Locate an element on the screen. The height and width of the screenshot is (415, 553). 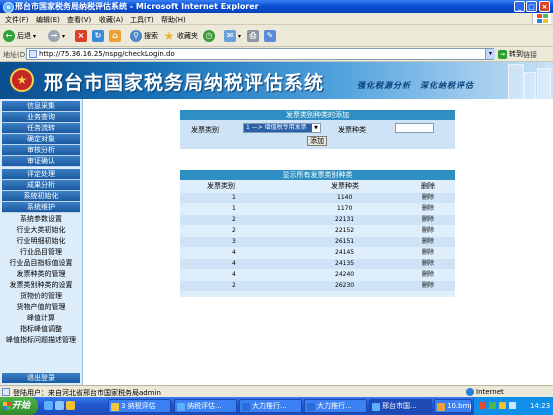
cell-species: 24135 is located at coordinates (345, 263).